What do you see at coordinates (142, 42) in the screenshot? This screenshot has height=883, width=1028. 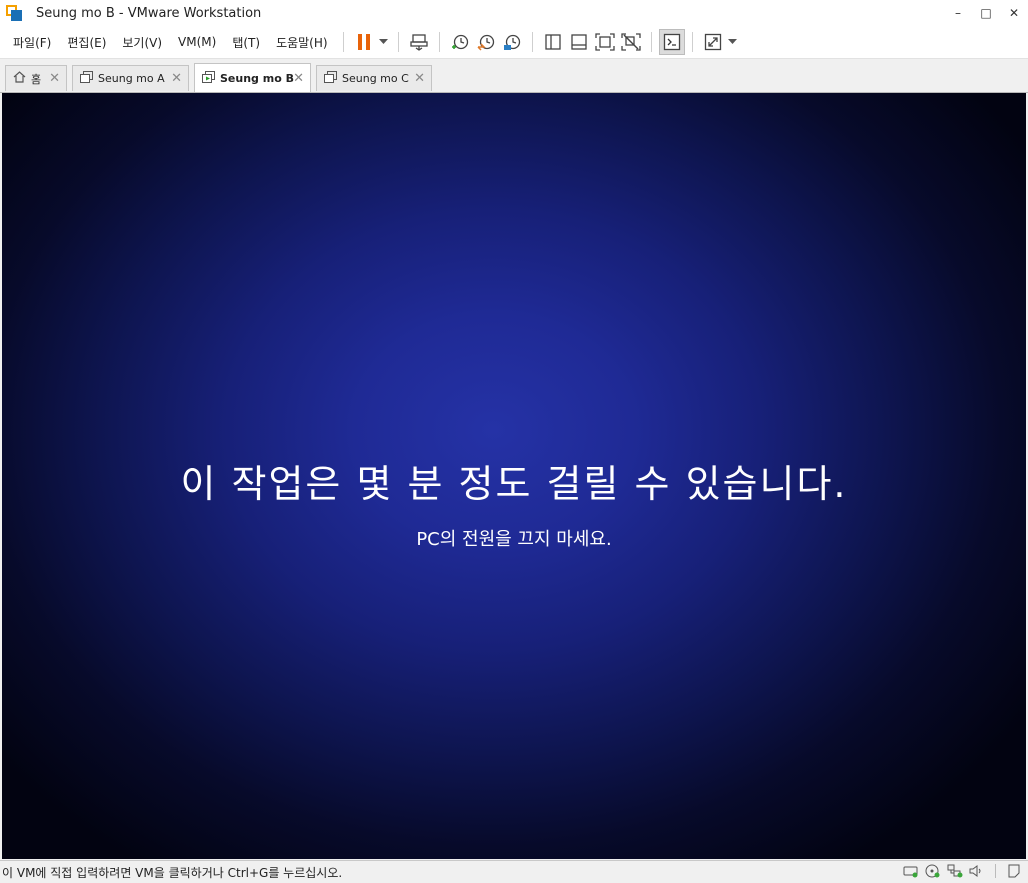 I see `menu-view: 보기(V)` at bounding box center [142, 42].